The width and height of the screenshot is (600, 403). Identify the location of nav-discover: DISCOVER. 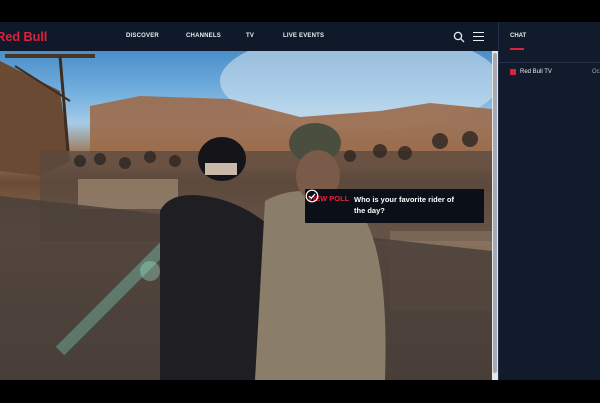
(142, 36).